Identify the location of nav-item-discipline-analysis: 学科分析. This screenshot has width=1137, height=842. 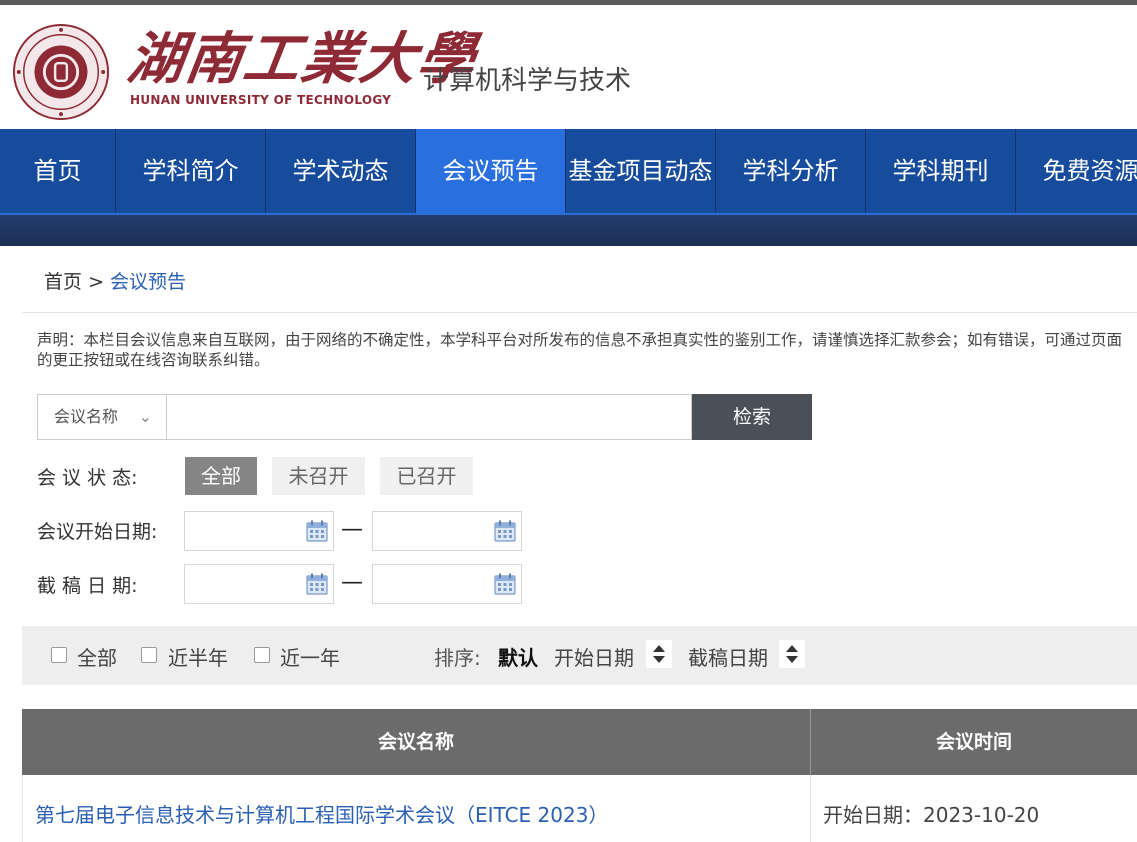
(791, 171).